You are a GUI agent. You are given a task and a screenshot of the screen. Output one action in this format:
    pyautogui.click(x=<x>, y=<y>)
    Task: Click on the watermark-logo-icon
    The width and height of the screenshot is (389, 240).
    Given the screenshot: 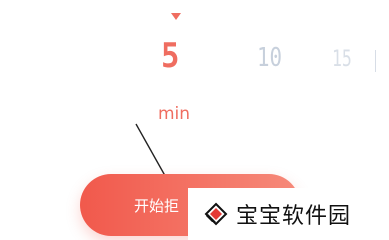 What is the action you would take?
    pyautogui.click(x=216, y=214)
    